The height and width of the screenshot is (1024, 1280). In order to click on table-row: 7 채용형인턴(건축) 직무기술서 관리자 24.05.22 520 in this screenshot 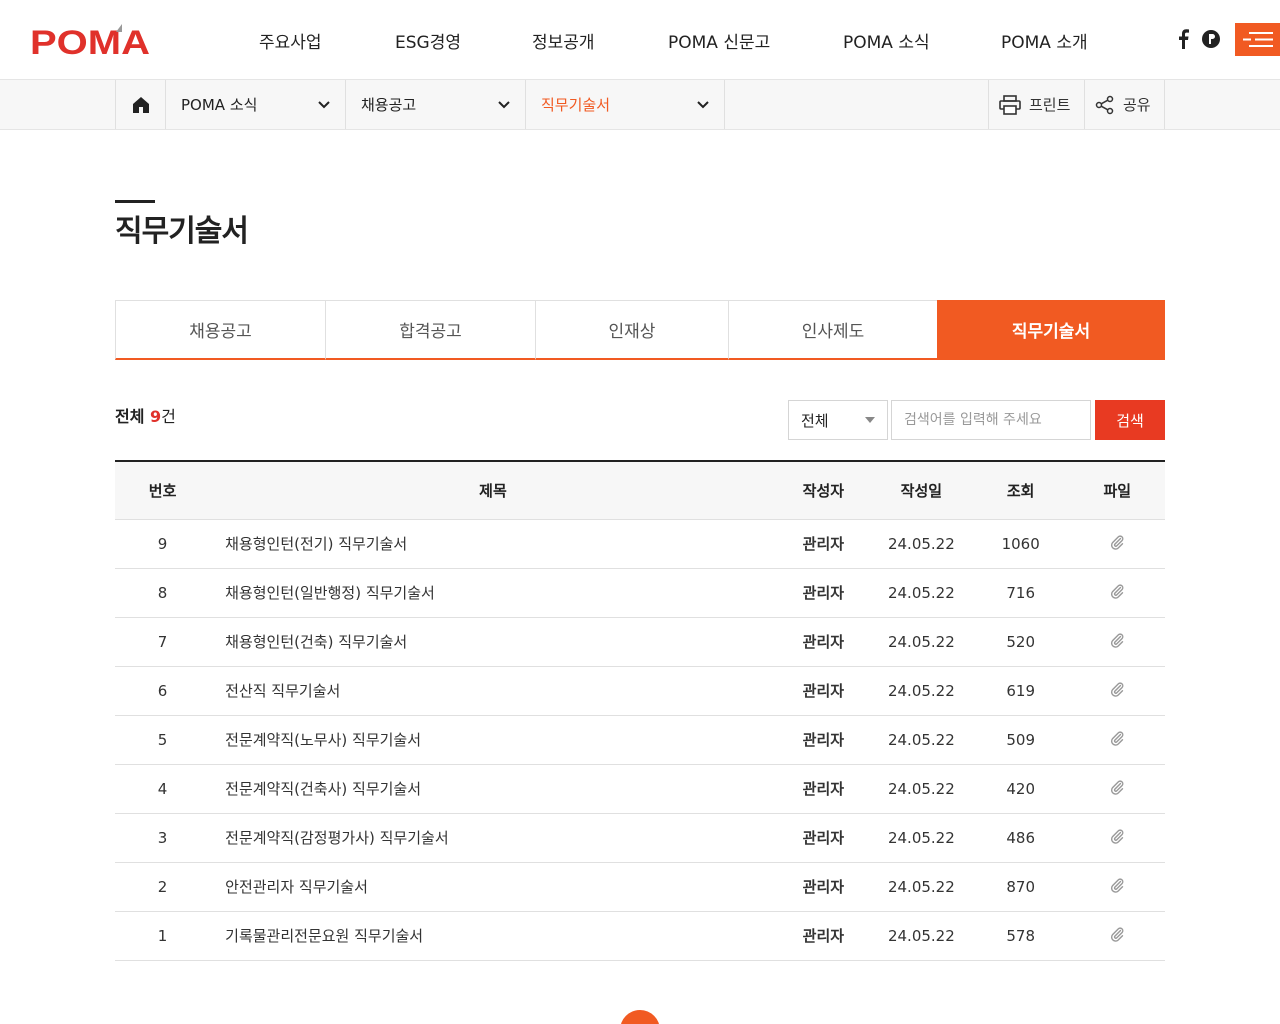, I will do `click(640, 641)`.